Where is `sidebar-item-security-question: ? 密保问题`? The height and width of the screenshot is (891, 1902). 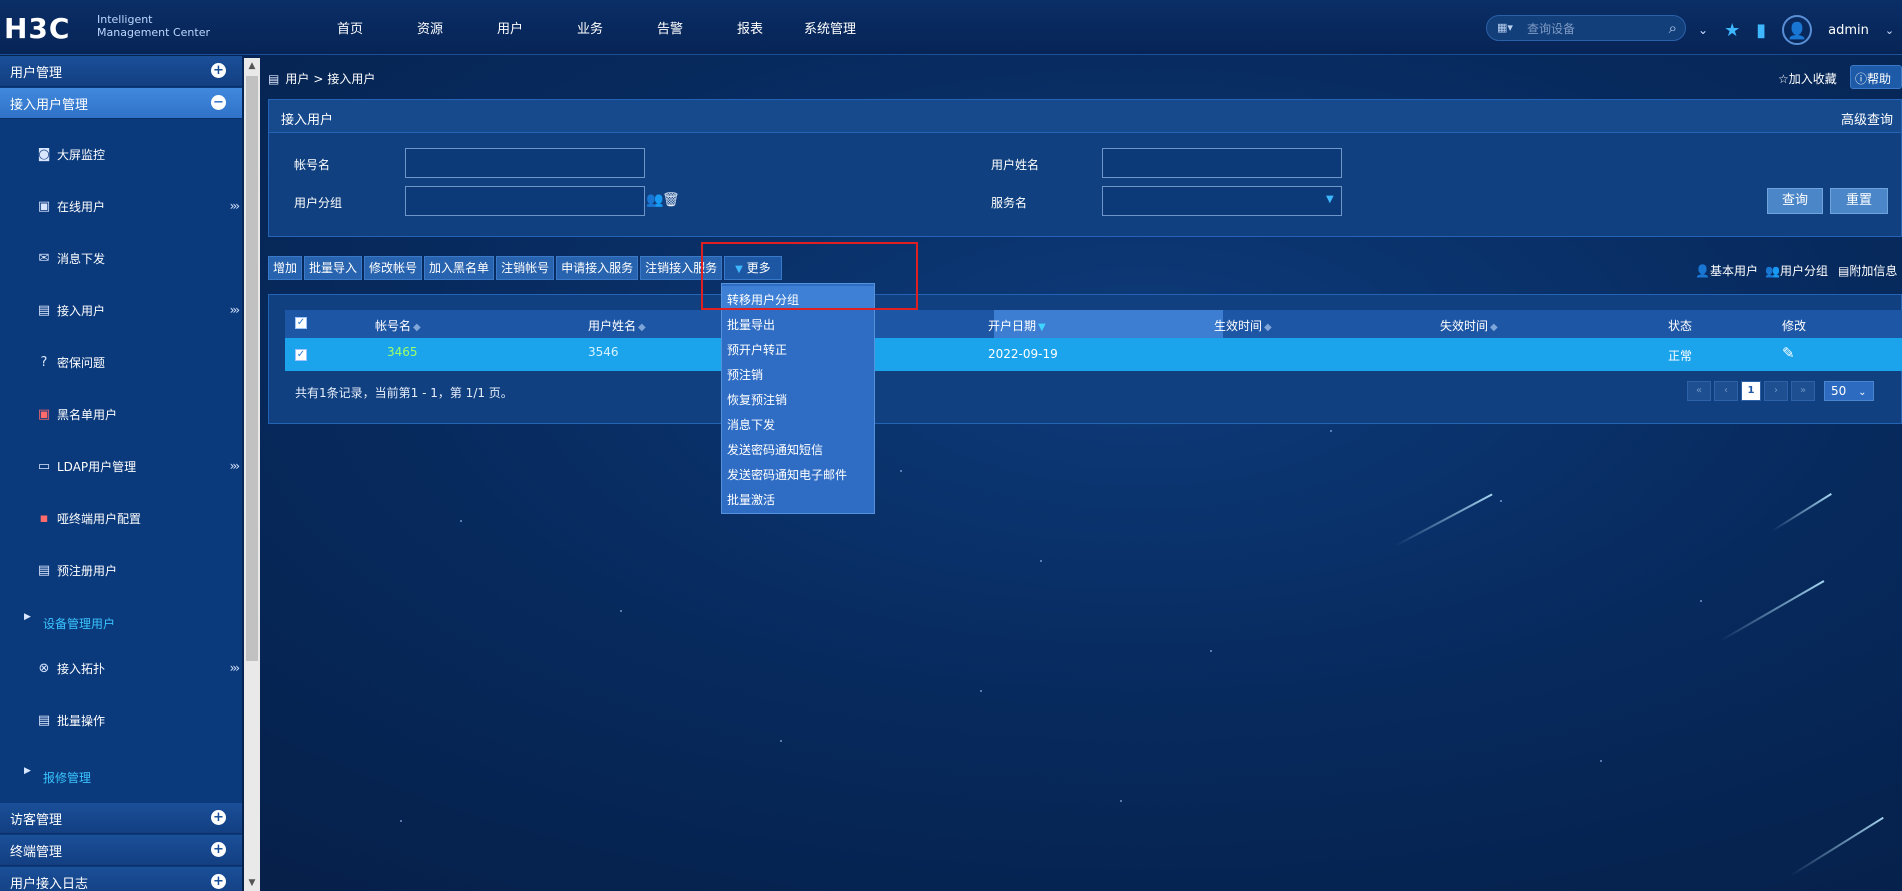
sidebar-item-security-question: ? 密保问题 is located at coordinates (121, 362).